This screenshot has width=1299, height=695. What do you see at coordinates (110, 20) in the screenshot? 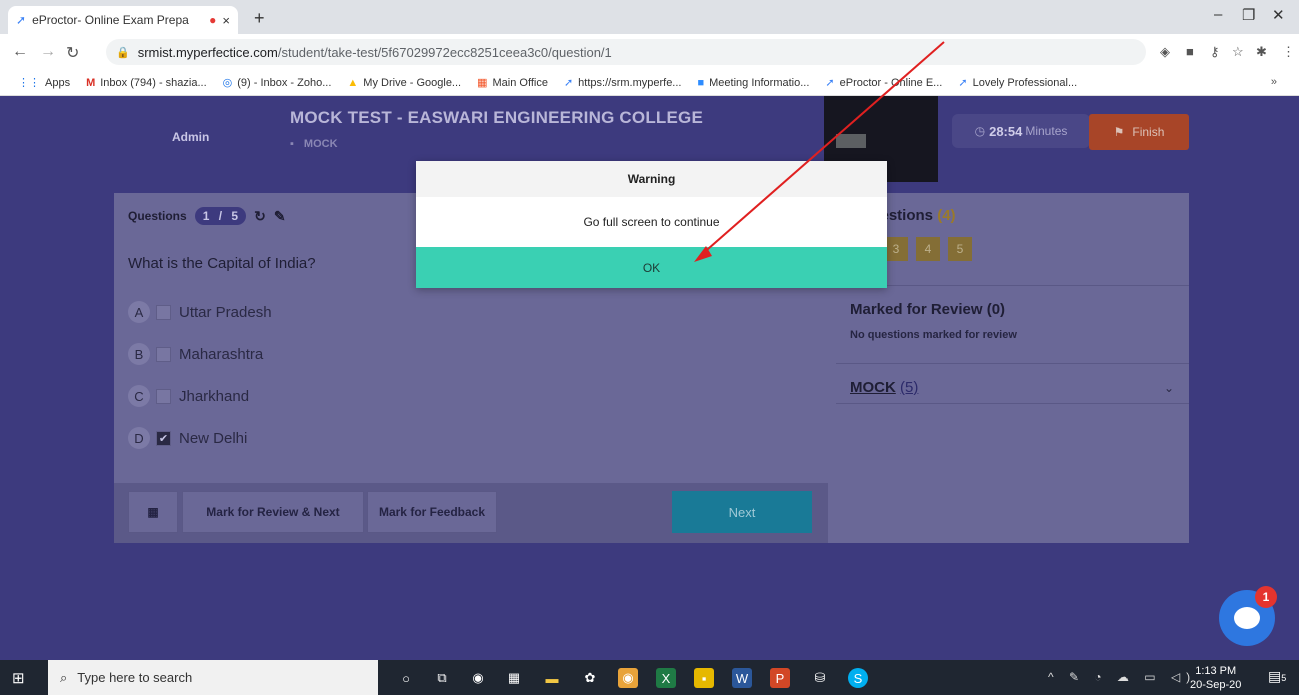
I see `tab-title: eProctor- Online Exam Prepa` at bounding box center [110, 20].